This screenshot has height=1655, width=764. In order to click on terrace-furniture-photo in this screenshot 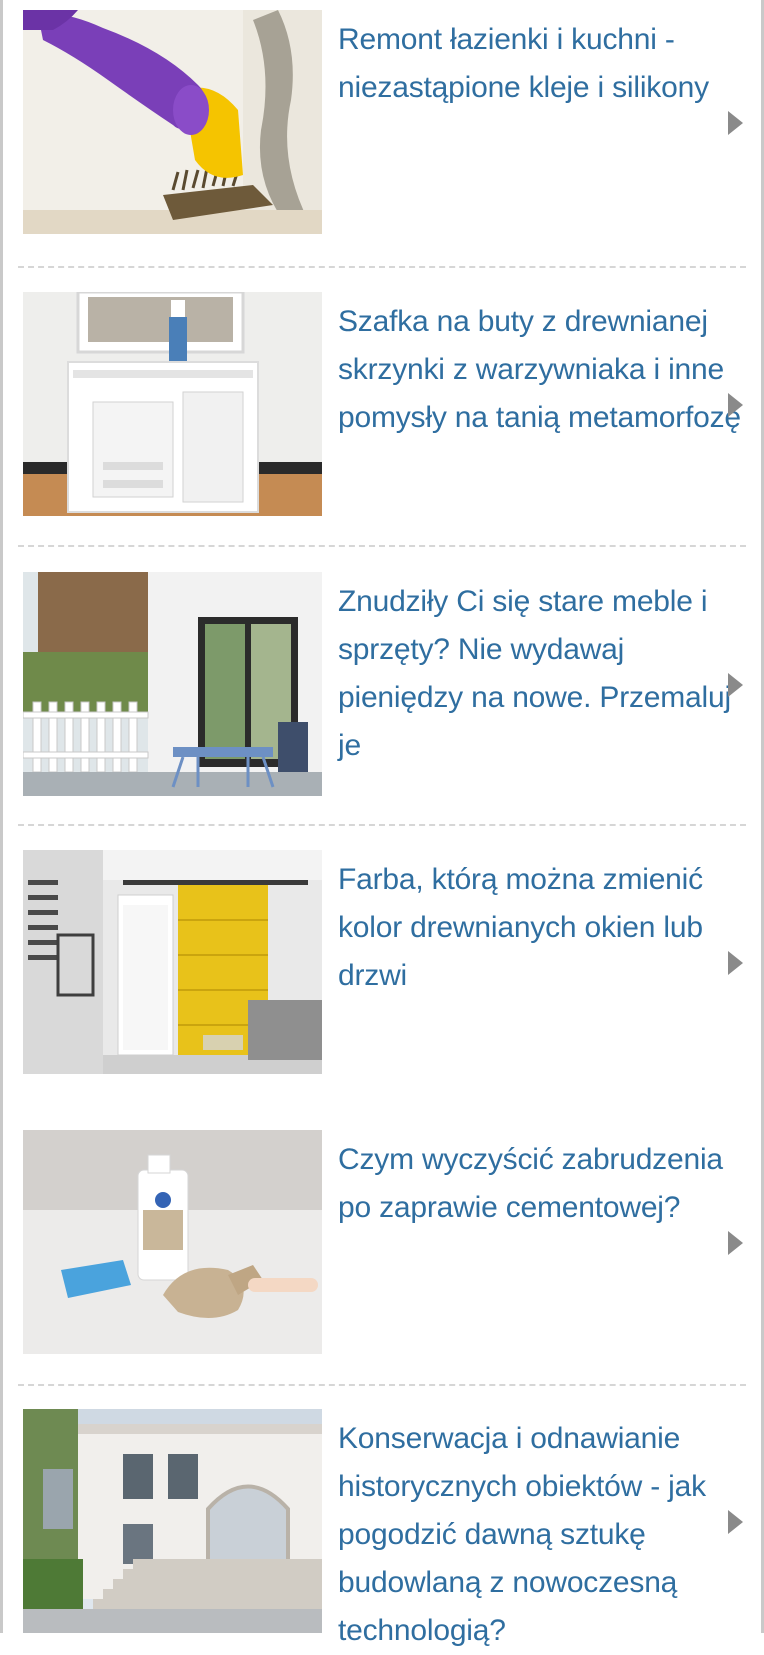, I will do `click(172, 684)`.